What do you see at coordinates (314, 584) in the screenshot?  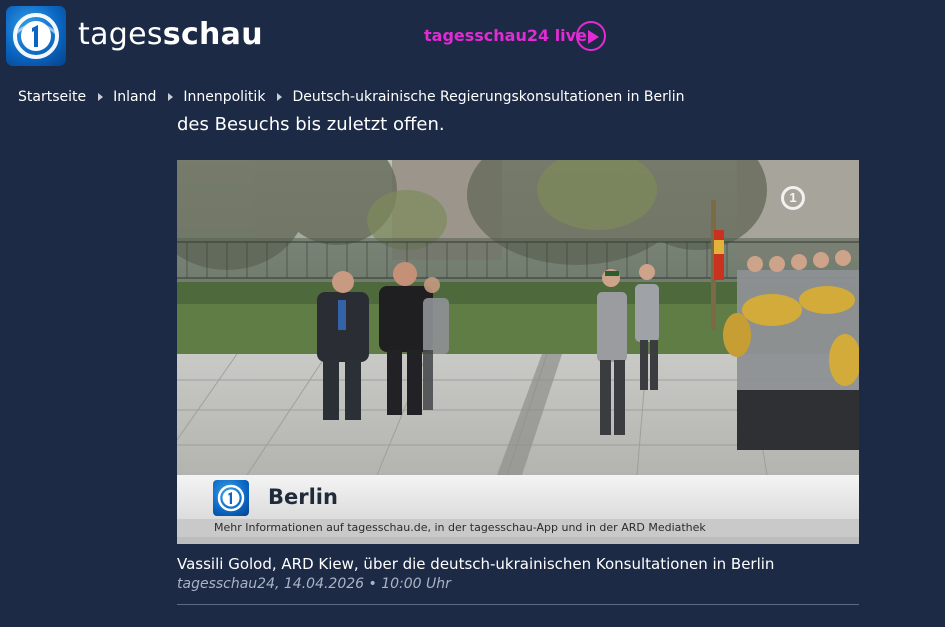 I see `video-meta: tagesschau24, 14.04.2026 • 10:00 Uhr` at bounding box center [314, 584].